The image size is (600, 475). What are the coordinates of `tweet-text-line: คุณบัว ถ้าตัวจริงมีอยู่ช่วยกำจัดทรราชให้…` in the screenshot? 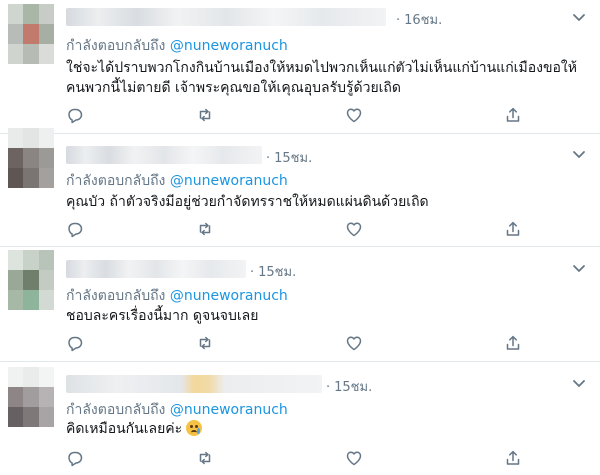 It's located at (247, 202).